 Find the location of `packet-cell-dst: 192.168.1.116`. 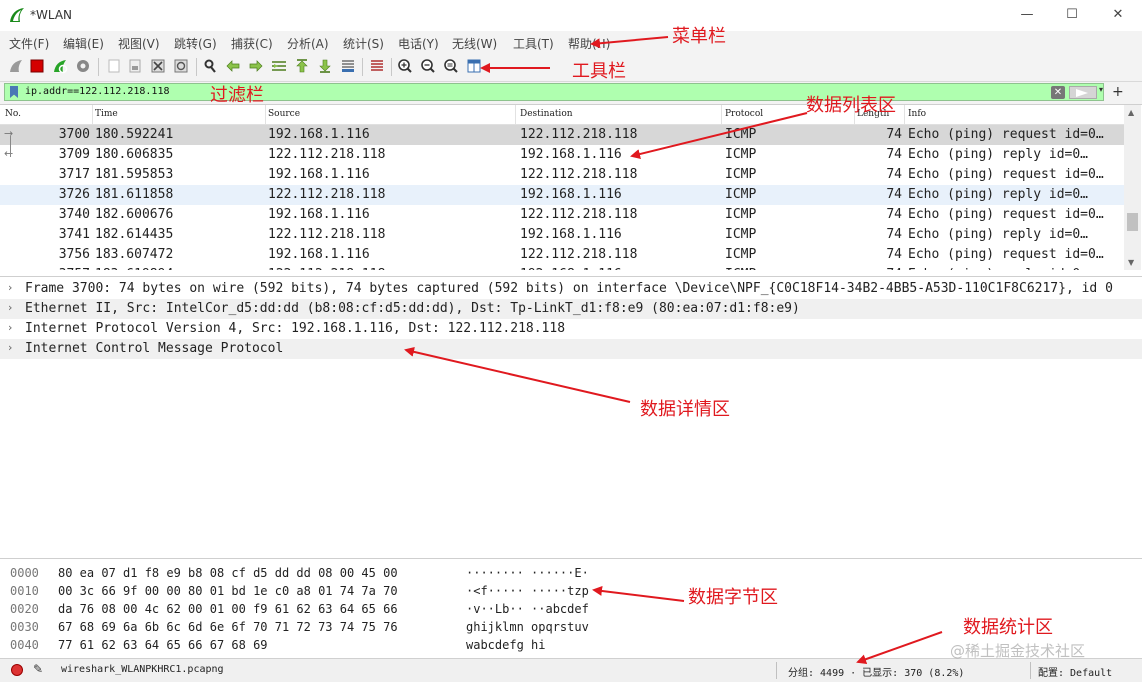

packet-cell-dst: 192.168.1.116 is located at coordinates (571, 194).